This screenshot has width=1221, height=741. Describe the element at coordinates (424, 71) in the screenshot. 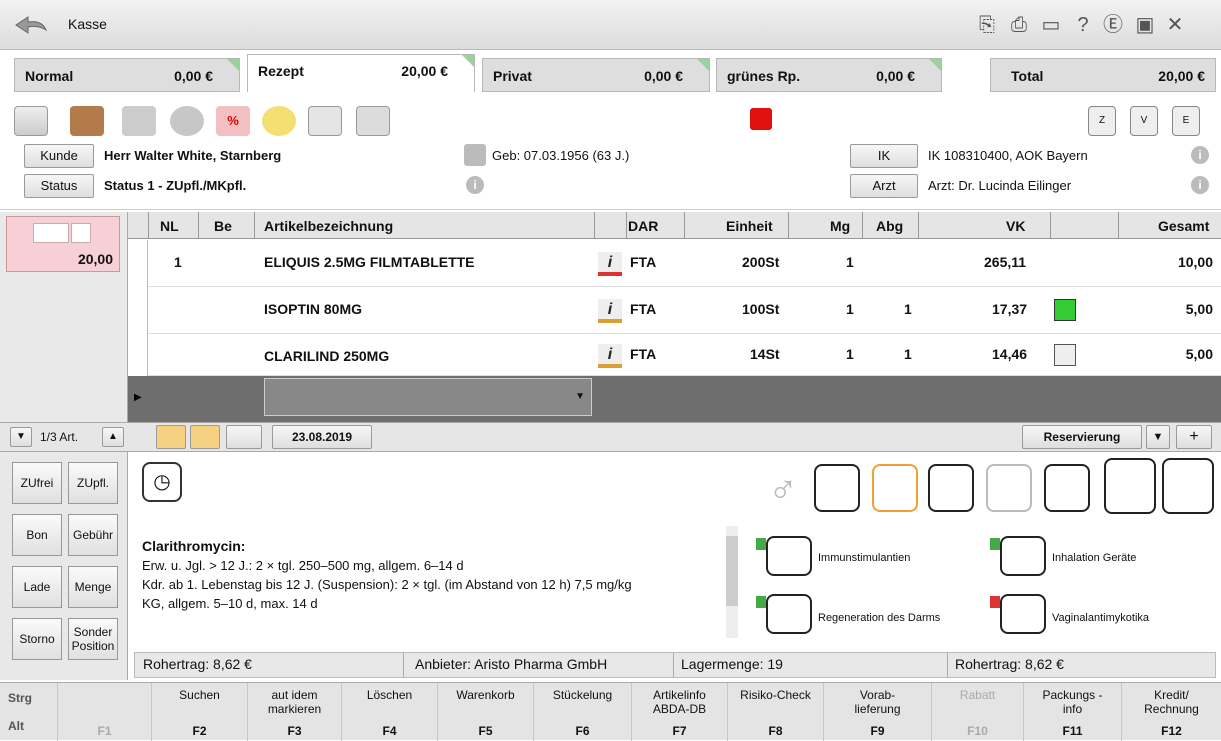

I see `tab-amount: 20,00 €` at that location.